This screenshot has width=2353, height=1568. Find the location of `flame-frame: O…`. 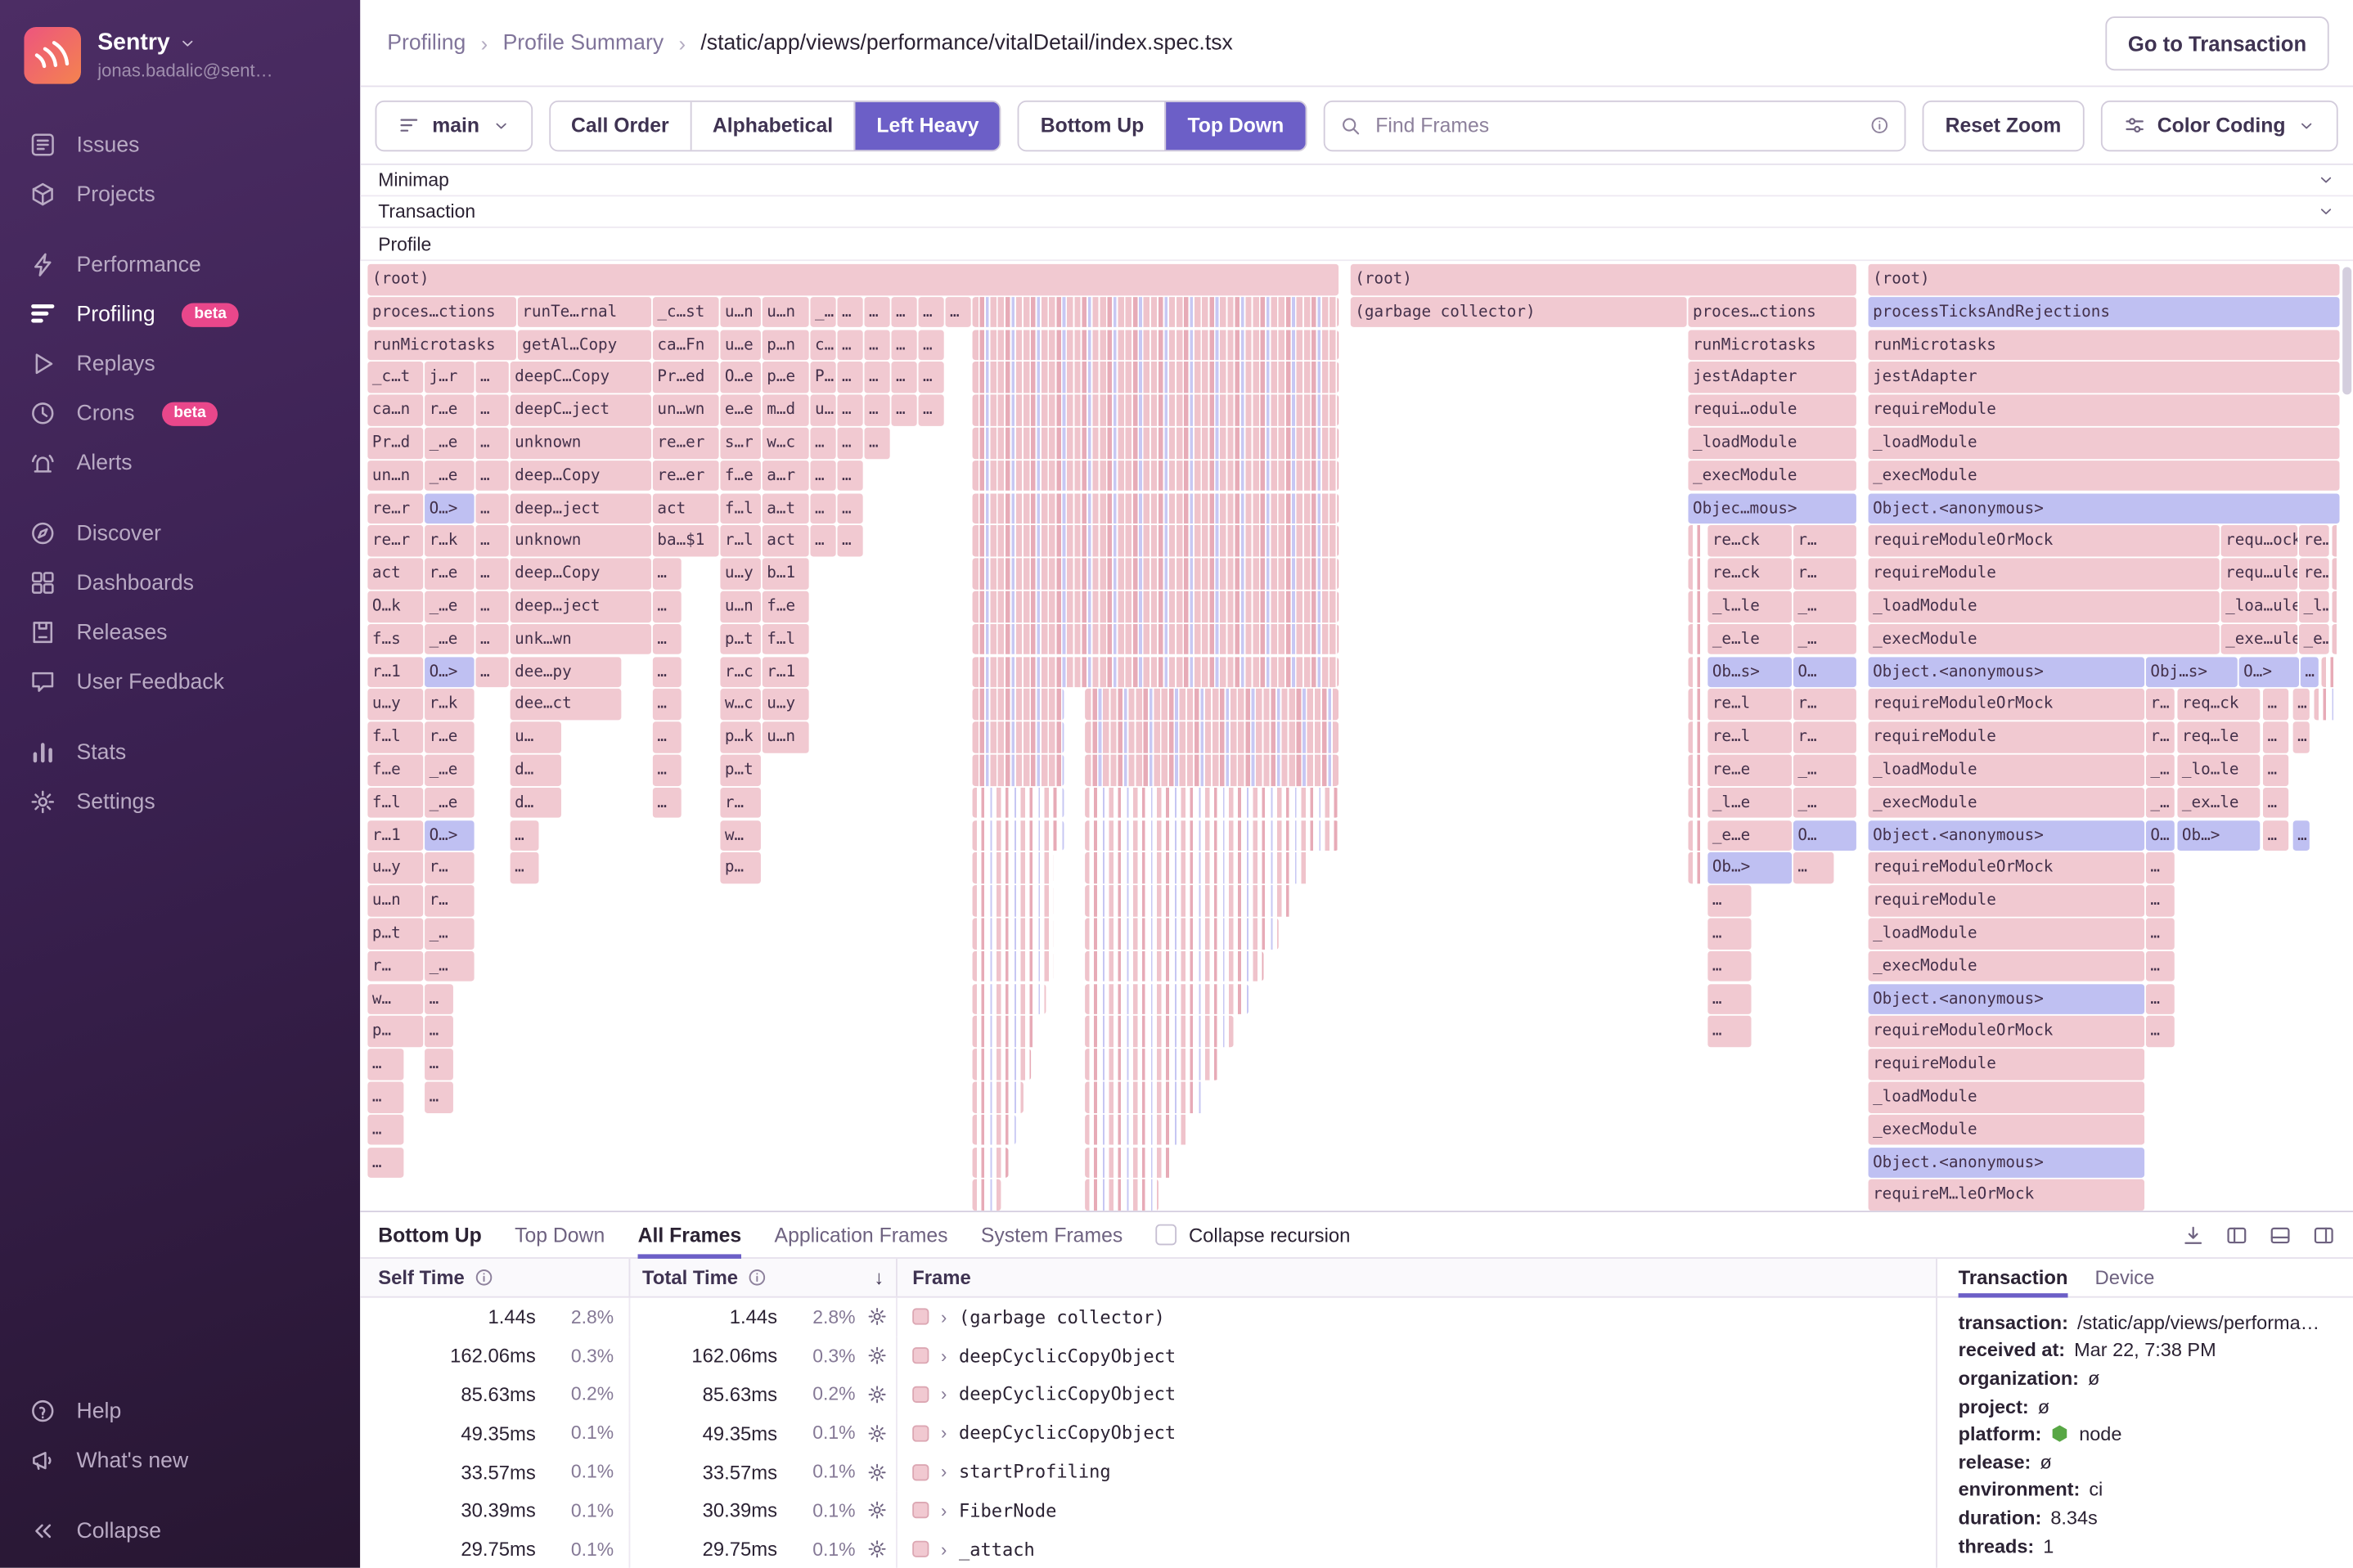

flame-frame: O… is located at coordinates (1825, 835).